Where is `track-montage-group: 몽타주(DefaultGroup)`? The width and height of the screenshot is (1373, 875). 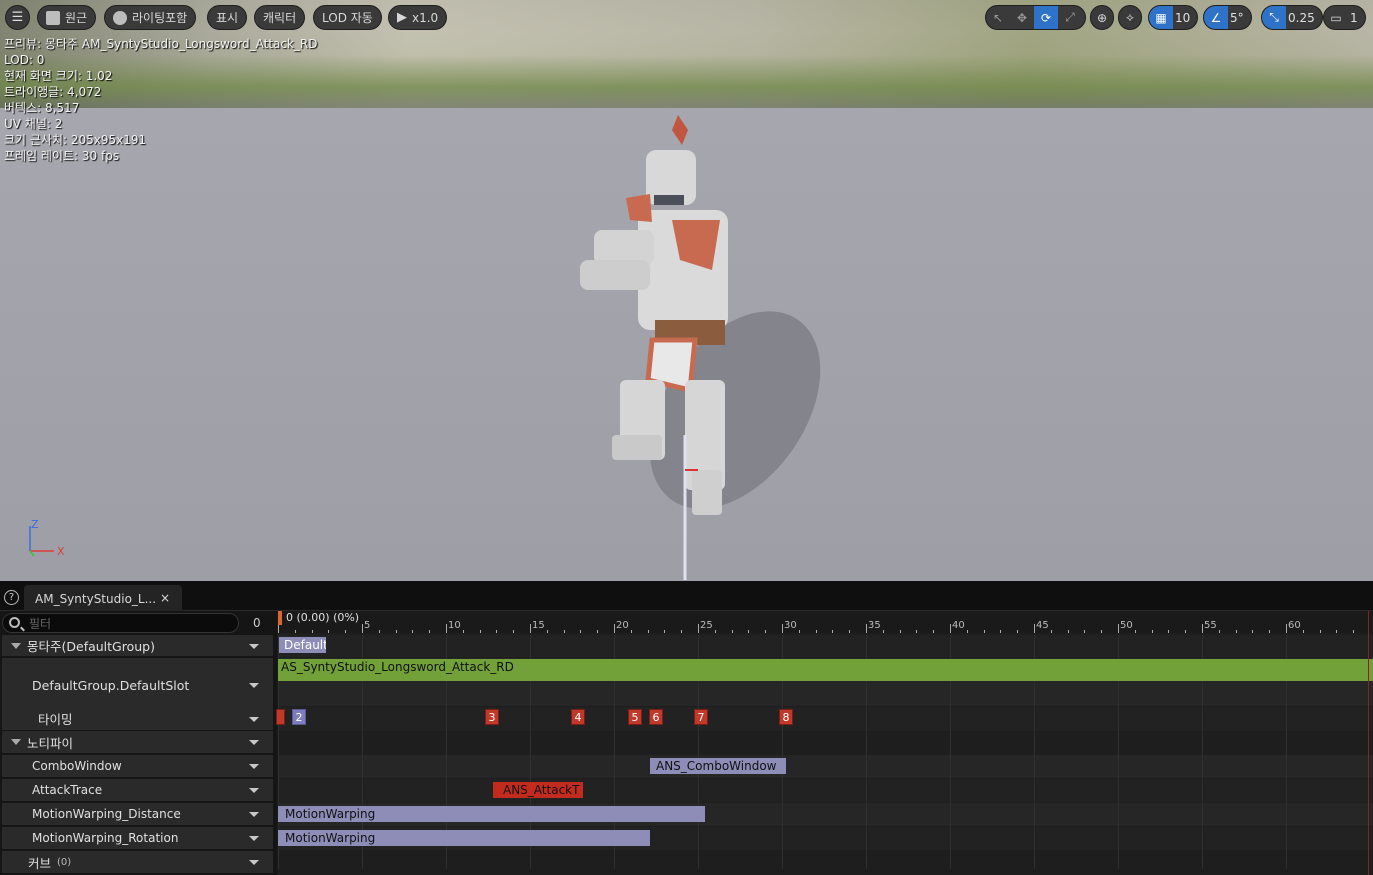
track-montage-group: 몽타주(DefaultGroup) is located at coordinates (137, 646).